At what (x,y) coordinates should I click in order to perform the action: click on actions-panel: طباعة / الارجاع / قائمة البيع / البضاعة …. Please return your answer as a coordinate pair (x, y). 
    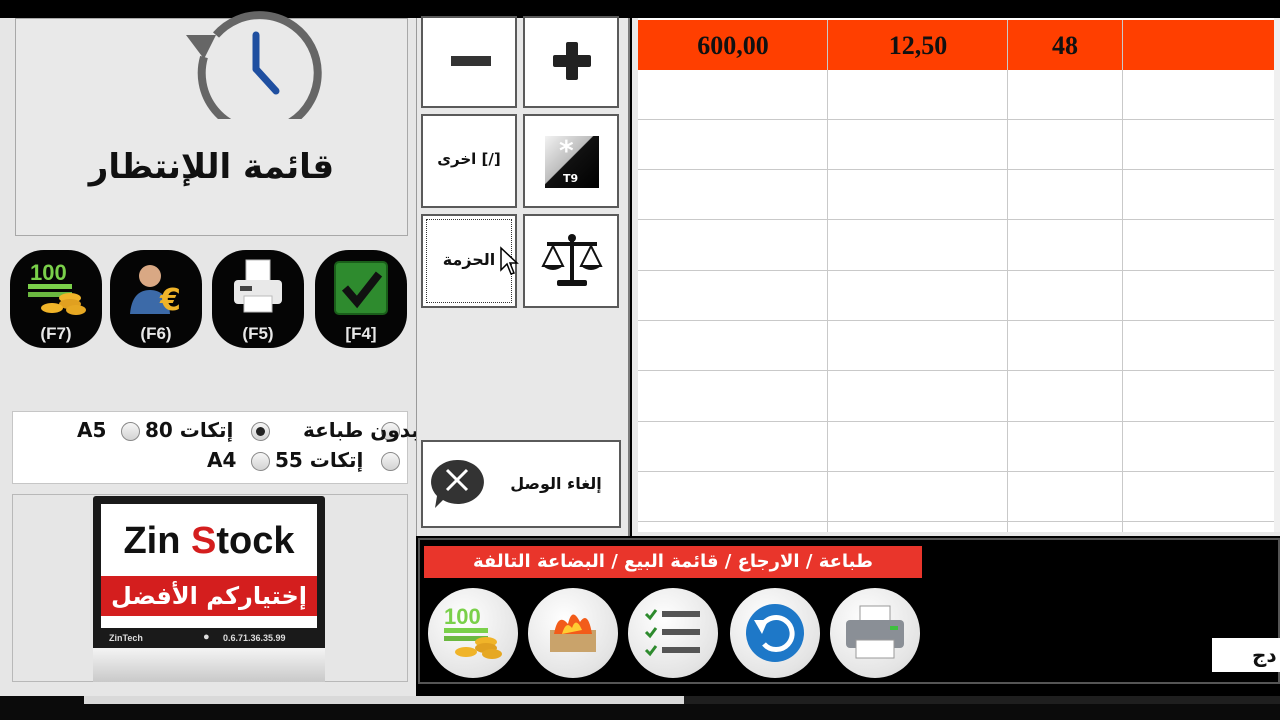
    Looking at the image, I should click on (849, 611).